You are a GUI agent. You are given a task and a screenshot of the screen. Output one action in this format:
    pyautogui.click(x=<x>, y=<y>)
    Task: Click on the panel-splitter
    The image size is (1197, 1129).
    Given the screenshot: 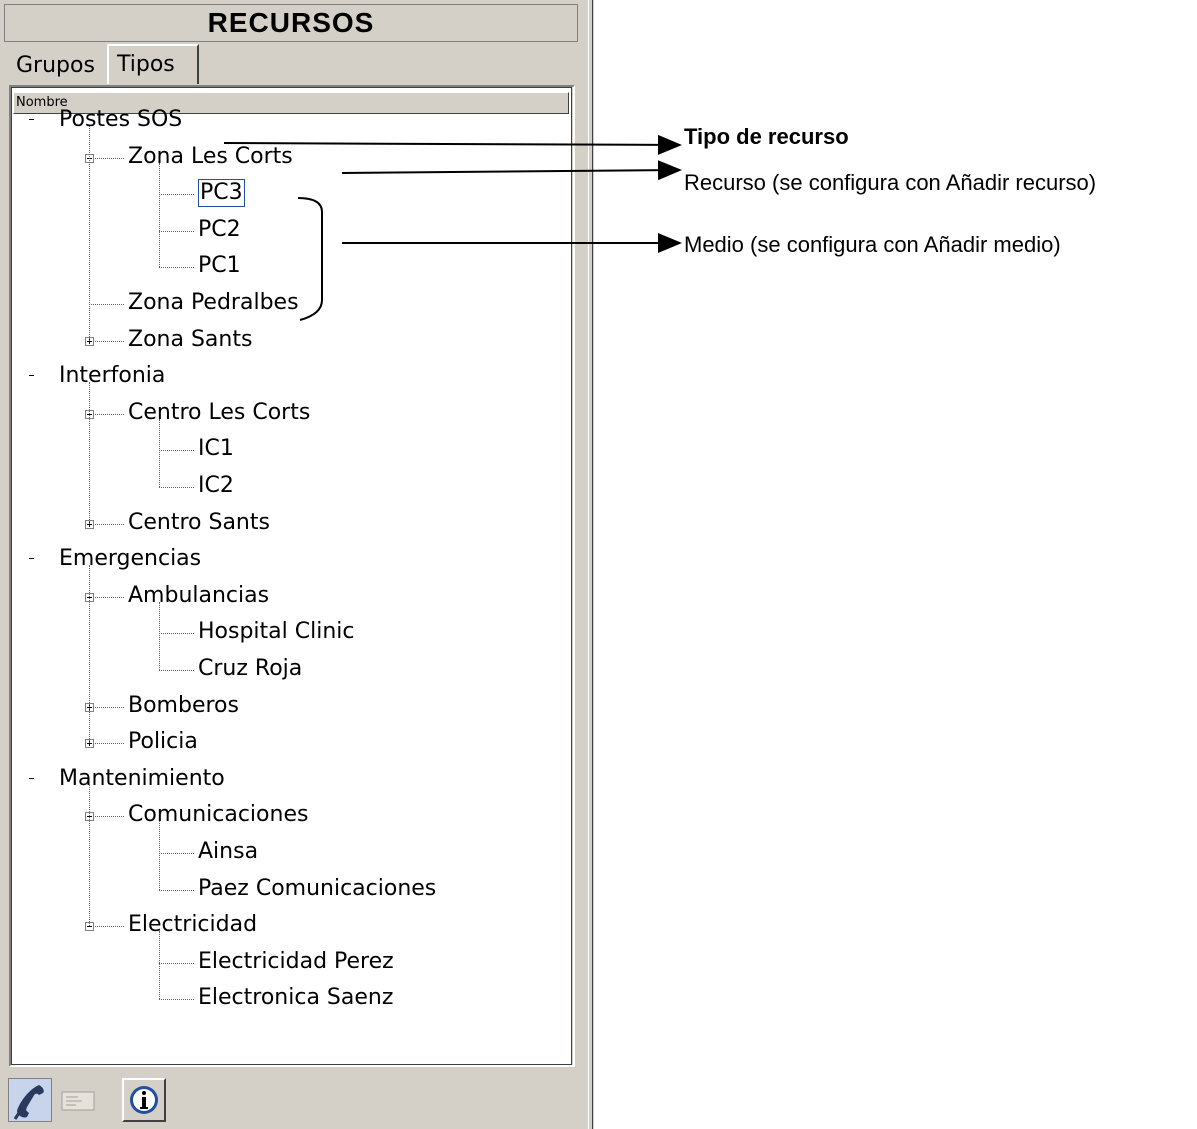 What is the action you would take?
    pyautogui.click(x=590, y=564)
    